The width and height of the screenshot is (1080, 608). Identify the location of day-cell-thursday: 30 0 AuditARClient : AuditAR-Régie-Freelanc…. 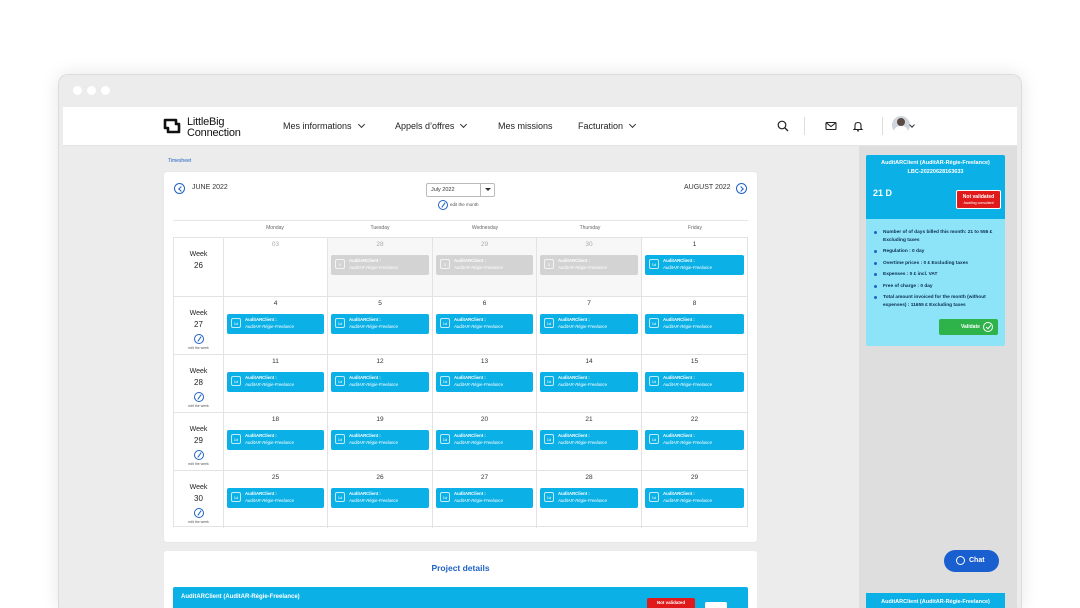
(589, 267).